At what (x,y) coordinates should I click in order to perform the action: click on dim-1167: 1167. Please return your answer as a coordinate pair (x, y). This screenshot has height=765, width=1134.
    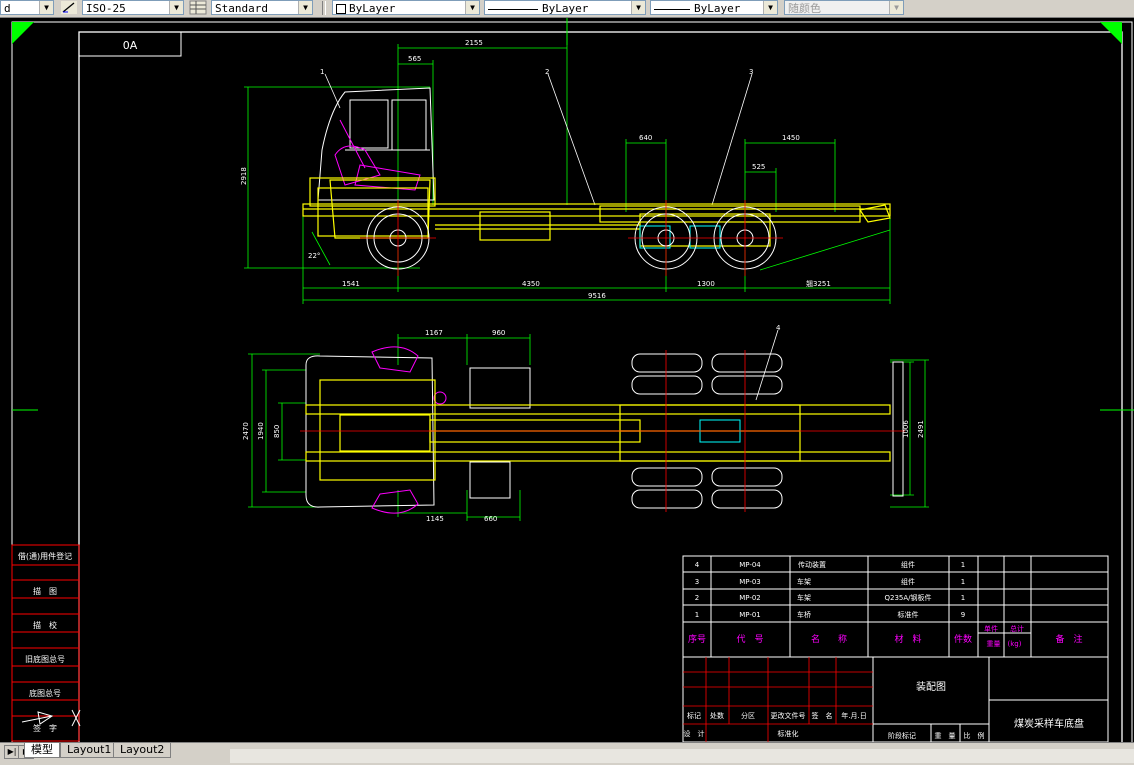
    Looking at the image, I should click on (434, 333).